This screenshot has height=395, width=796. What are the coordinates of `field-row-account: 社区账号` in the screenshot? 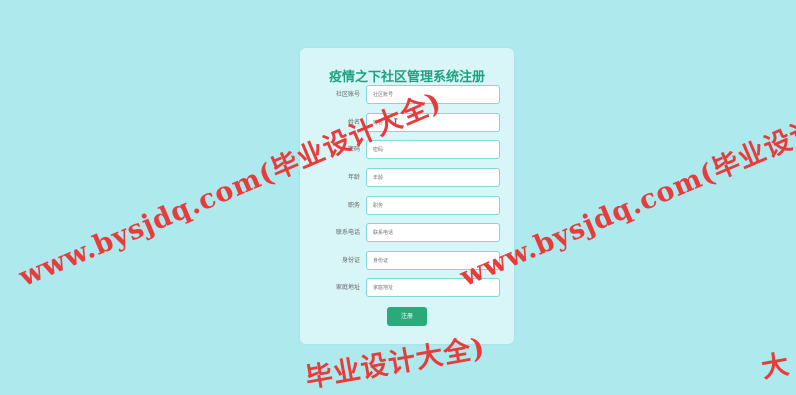 It's located at (407, 95).